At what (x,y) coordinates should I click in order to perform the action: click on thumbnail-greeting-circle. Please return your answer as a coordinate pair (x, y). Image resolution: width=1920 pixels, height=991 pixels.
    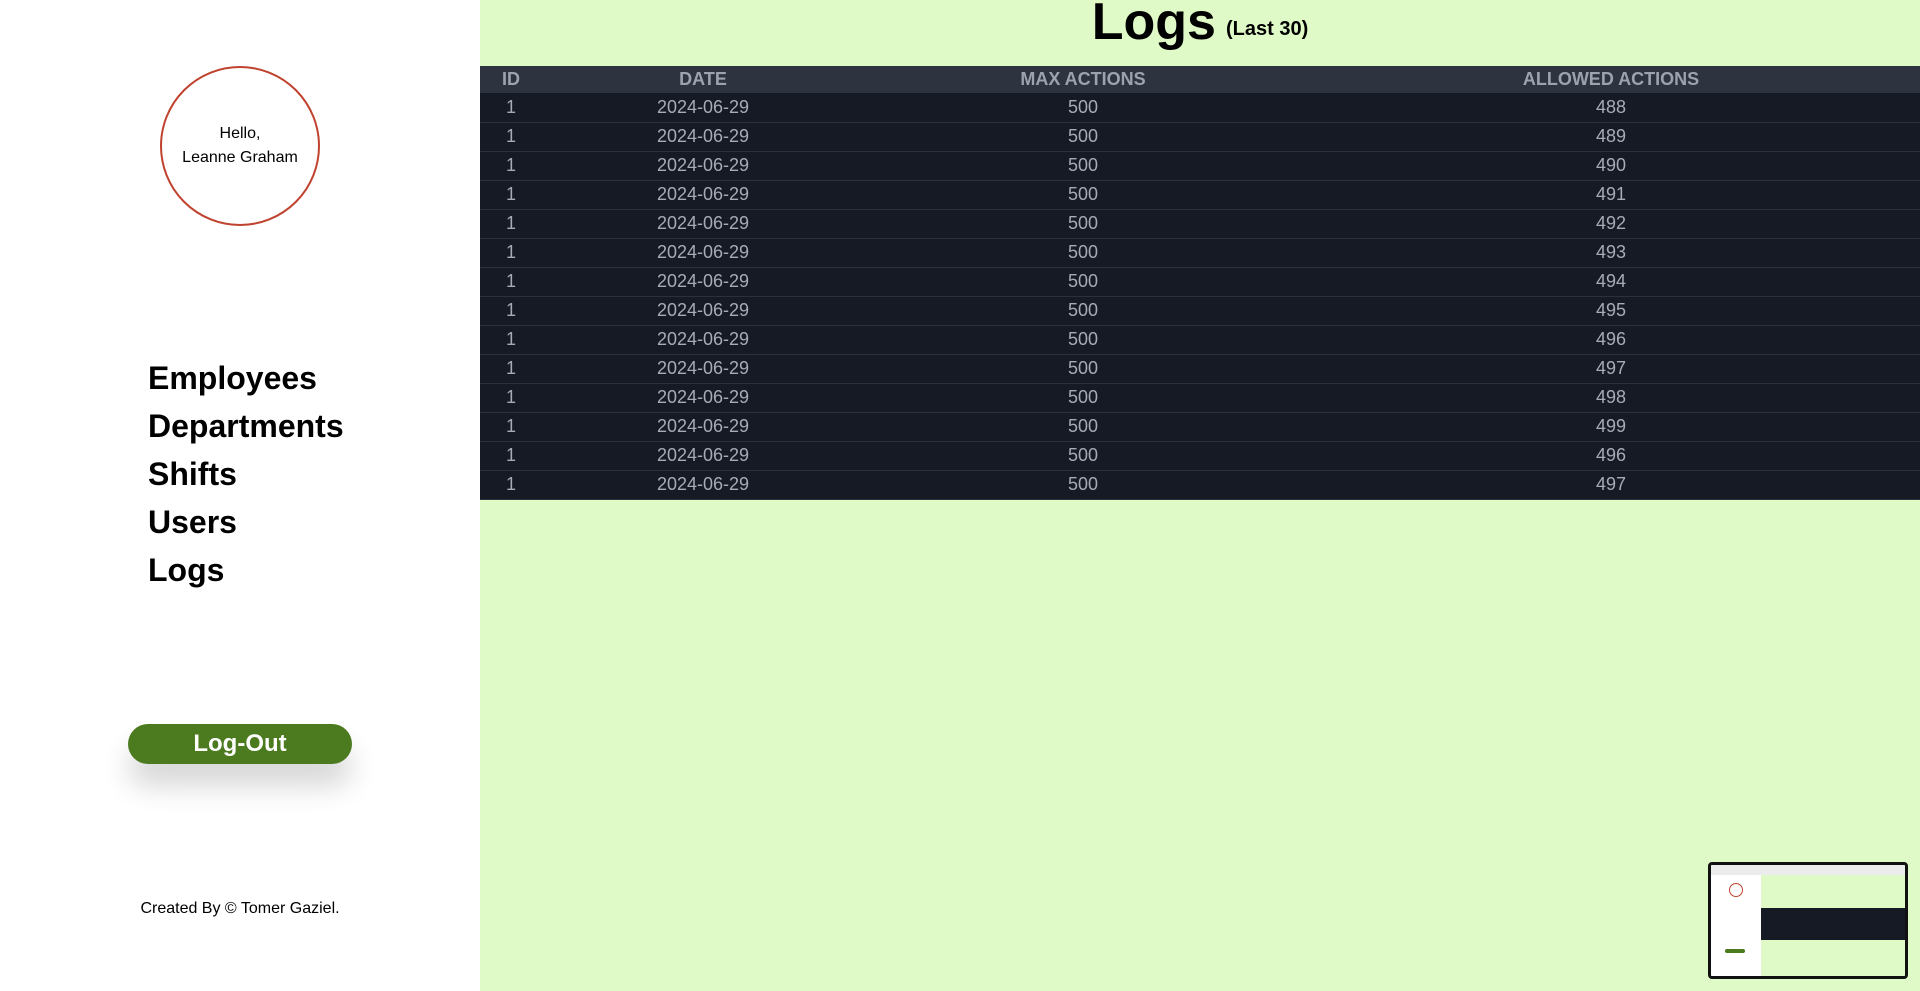
    Looking at the image, I should click on (1736, 890).